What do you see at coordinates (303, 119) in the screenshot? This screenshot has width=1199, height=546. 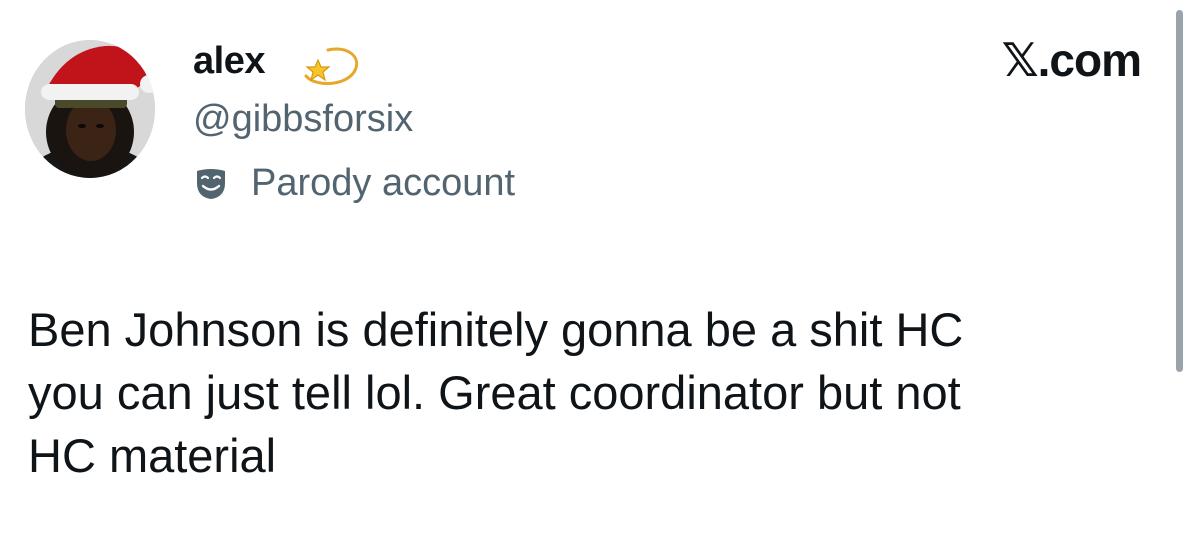 I see `author-handle: @gibbsforsix` at bounding box center [303, 119].